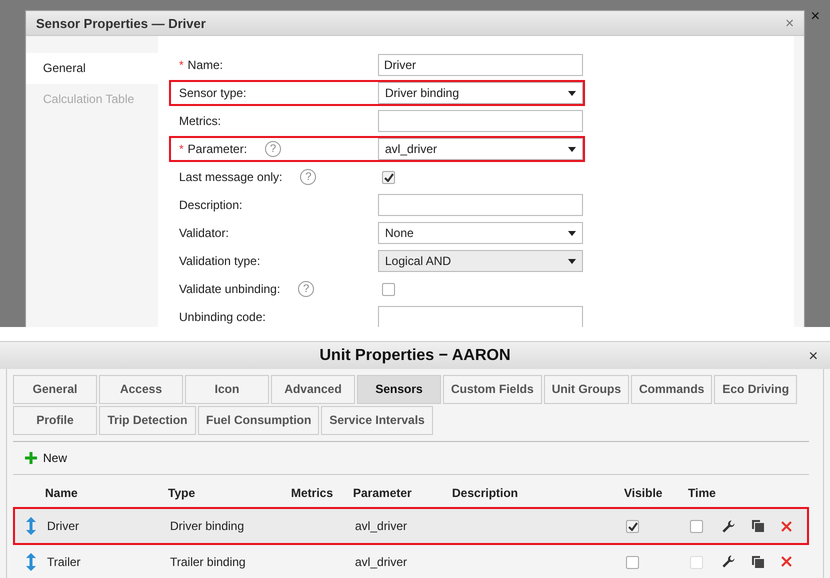  Describe the element at coordinates (399, 389) in the screenshot. I see `tab: Sensors` at that location.